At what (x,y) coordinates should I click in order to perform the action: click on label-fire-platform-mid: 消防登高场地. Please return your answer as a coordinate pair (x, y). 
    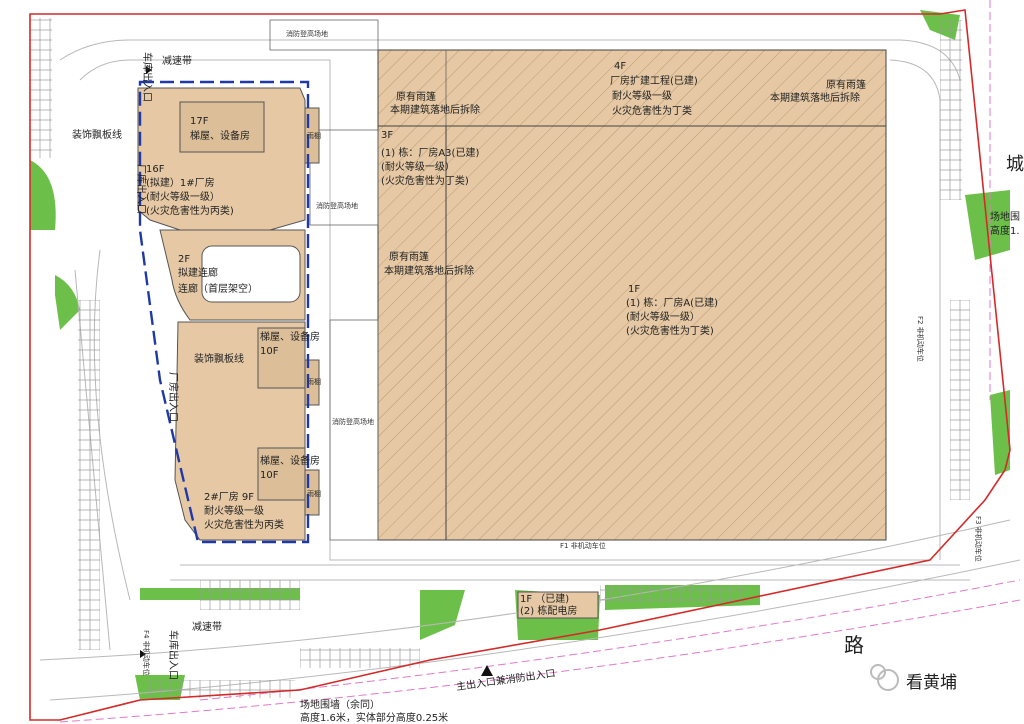
    Looking at the image, I should click on (337, 205).